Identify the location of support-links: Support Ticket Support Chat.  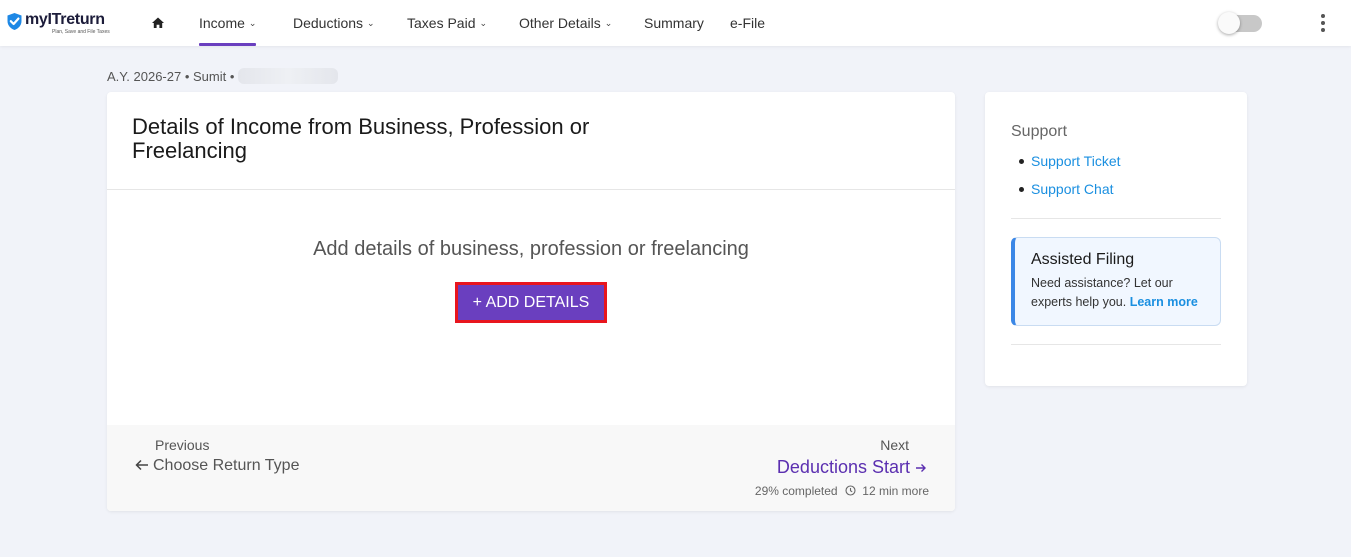
(1070, 181).